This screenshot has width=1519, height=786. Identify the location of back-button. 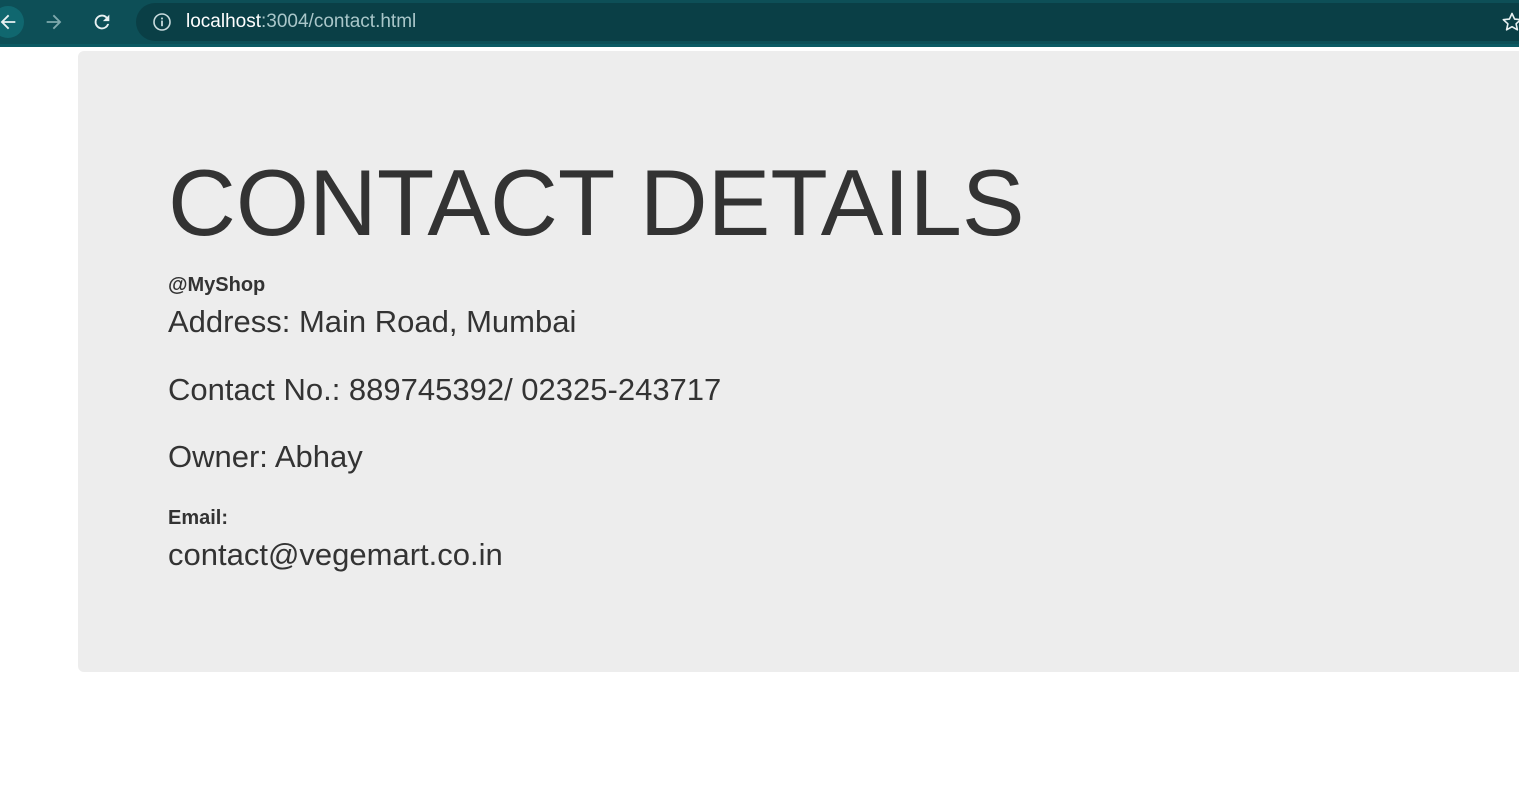
(12, 22).